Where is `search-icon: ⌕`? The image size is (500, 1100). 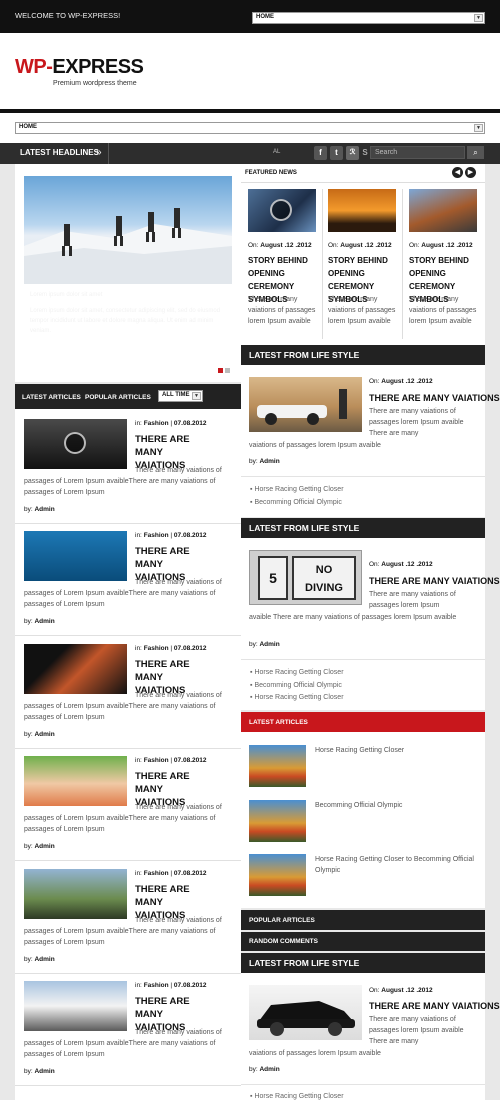 search-icon: ⌕ is located at coordinates (475, 152).